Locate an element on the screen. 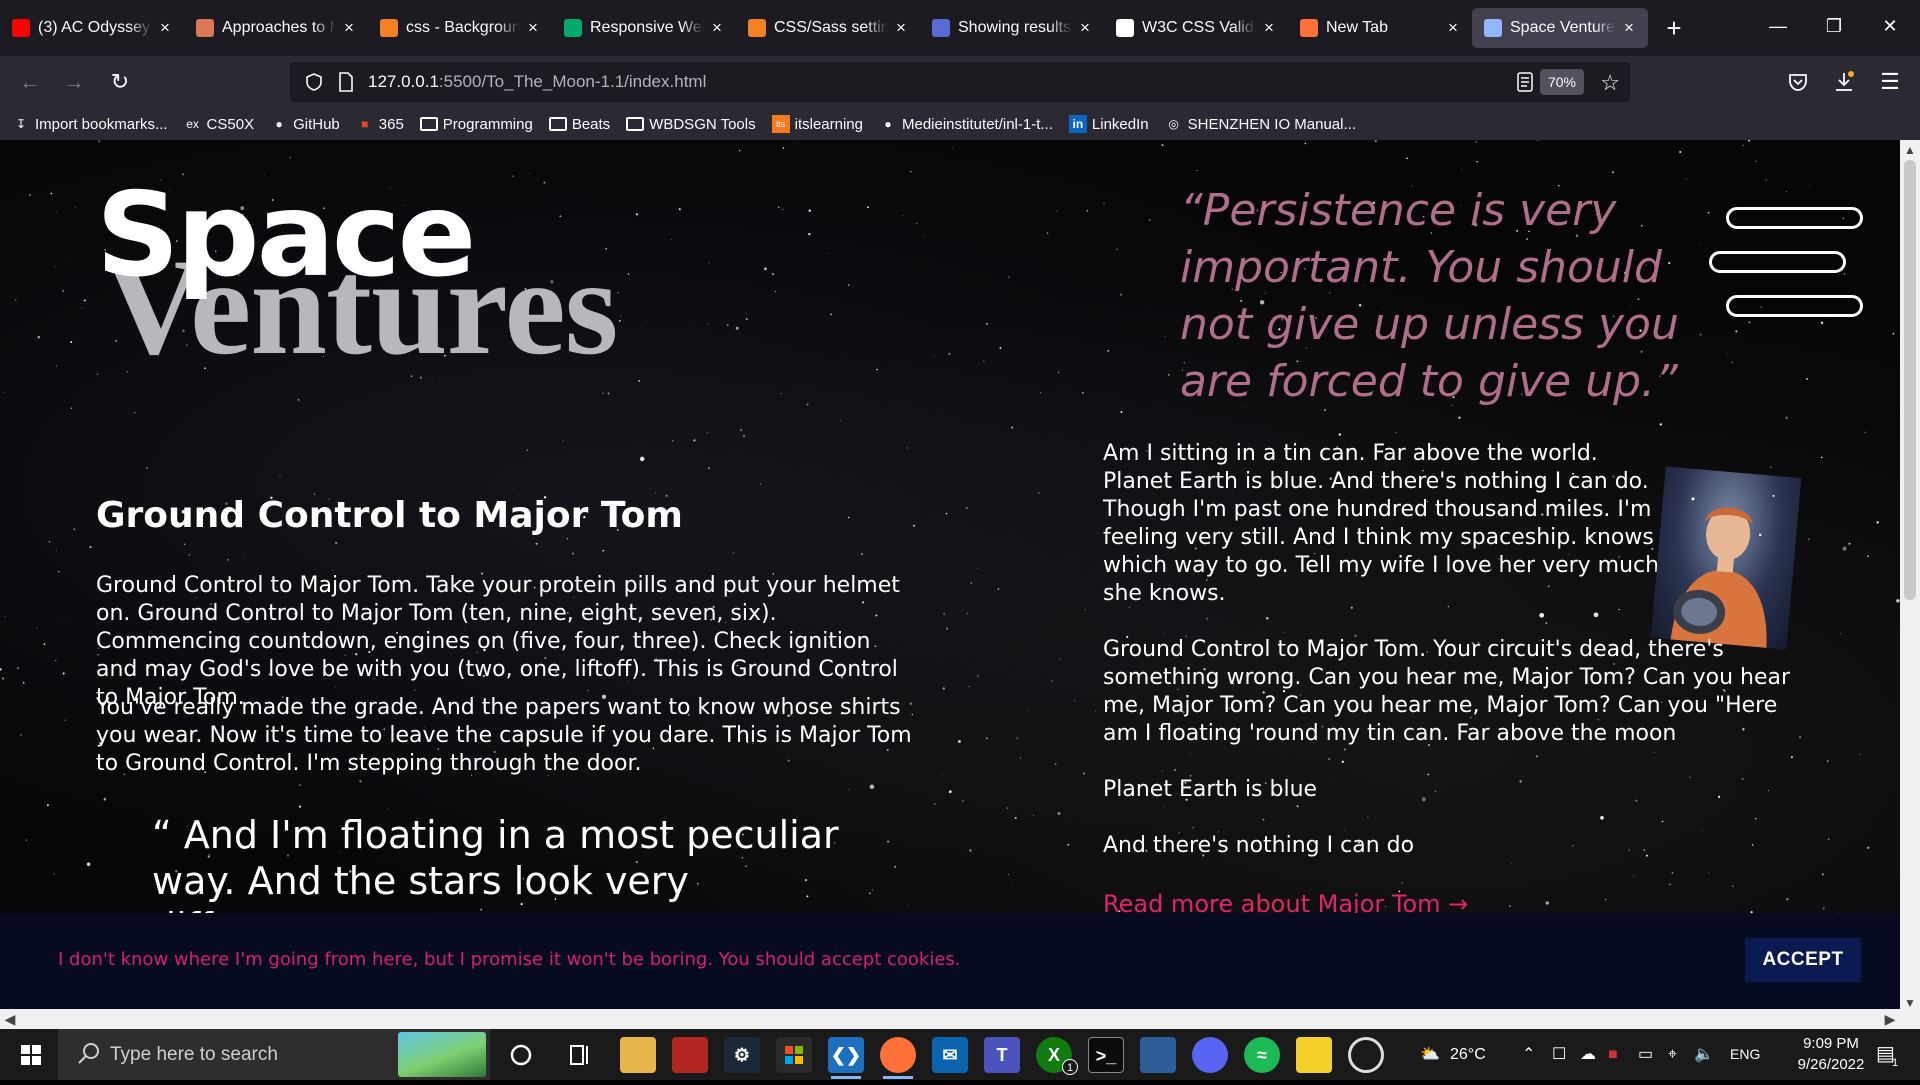 The width and height of the screenshot is (1920, 1085). zoom-level-badge: 70% is located at coordinates (1561, 82).